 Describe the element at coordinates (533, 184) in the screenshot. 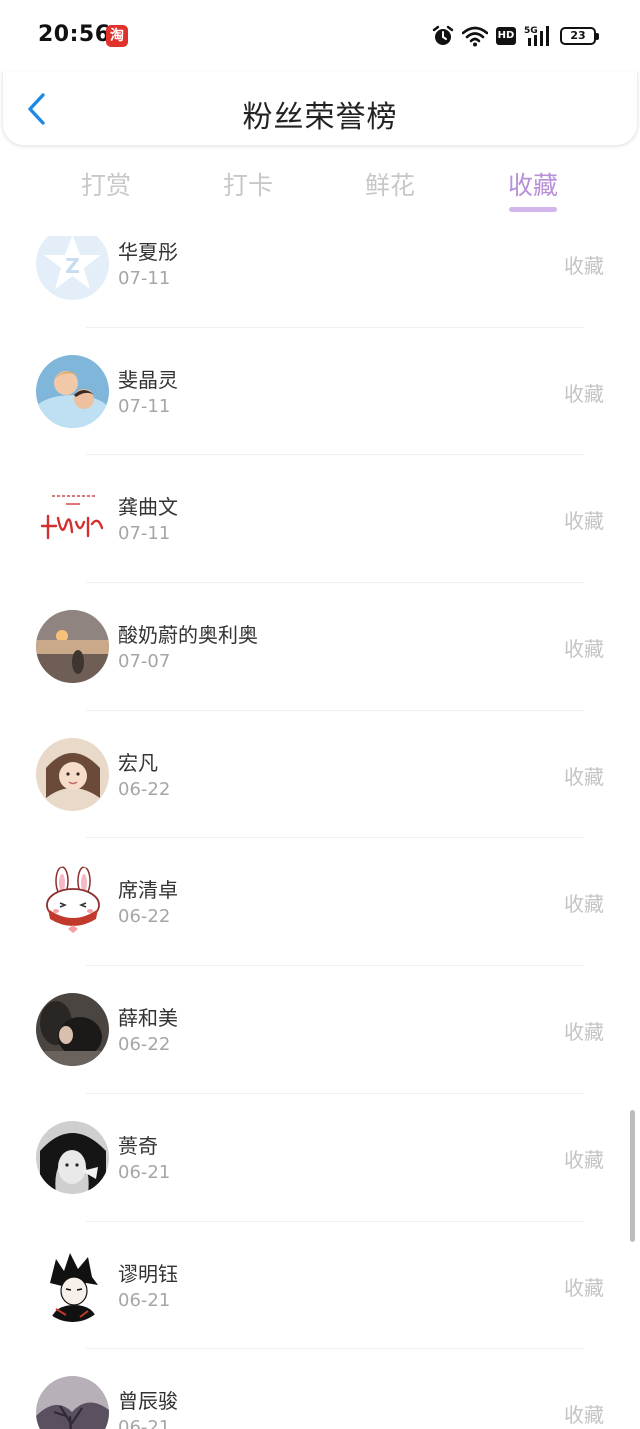

I see `tab-favorites: 收藏` at that location.